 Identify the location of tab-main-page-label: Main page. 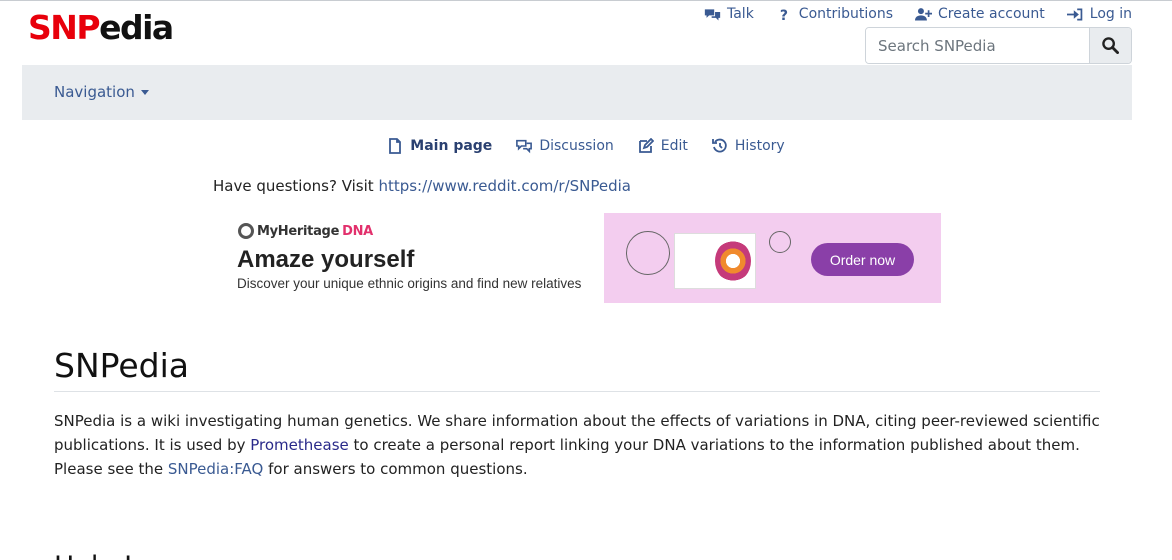
(451, 146).